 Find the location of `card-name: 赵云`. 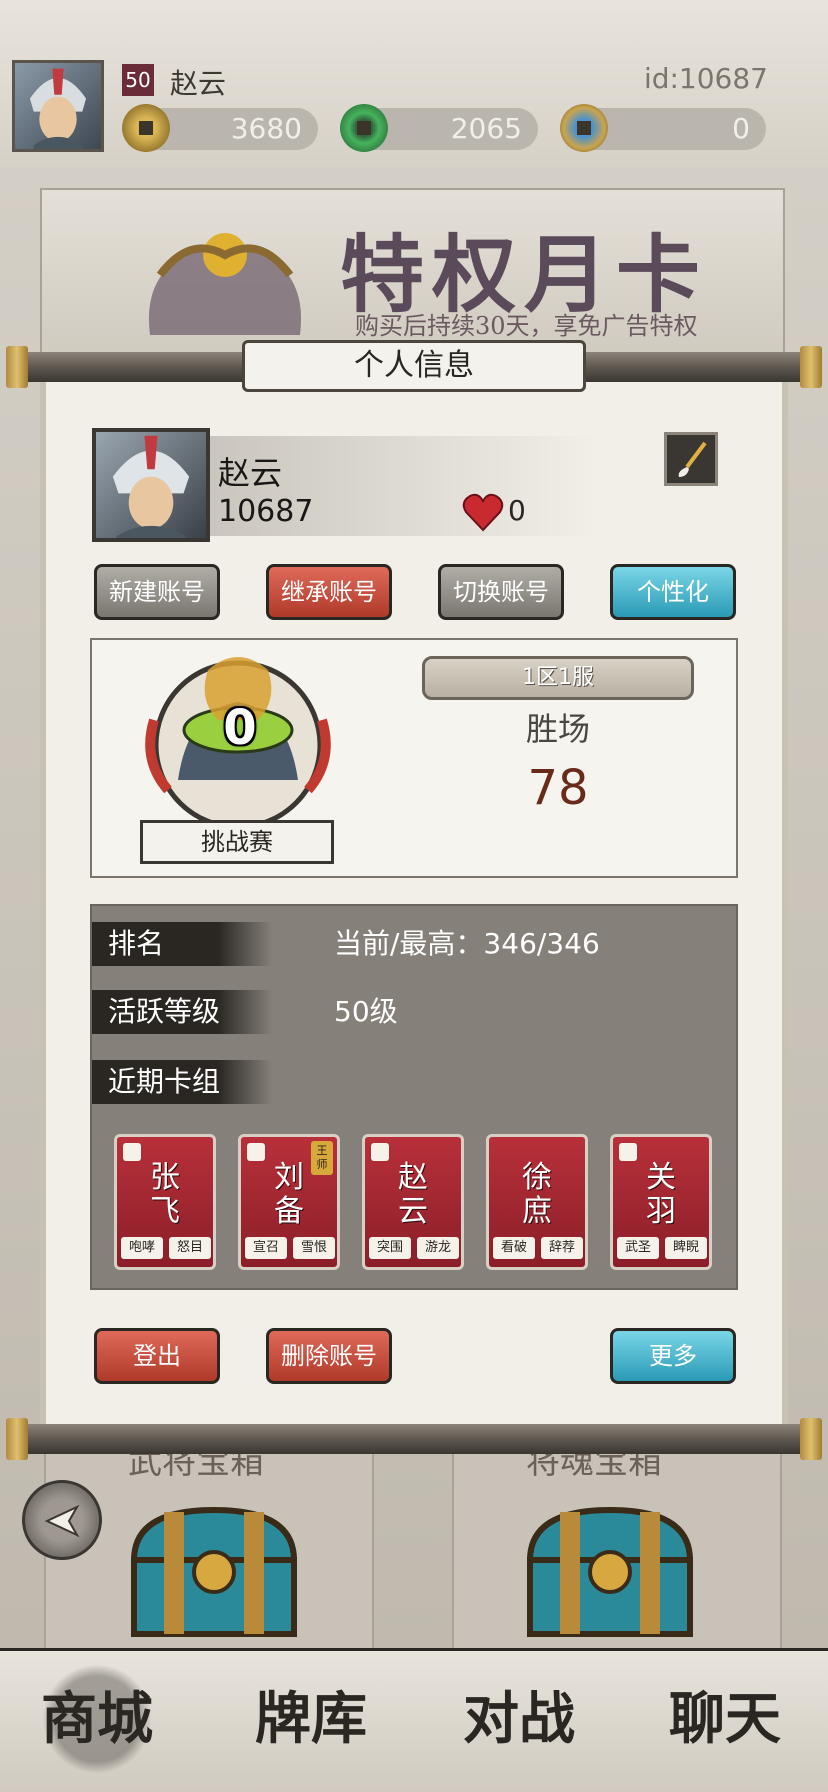

card-name: 赵云 is located at coordinates (413, 1194).